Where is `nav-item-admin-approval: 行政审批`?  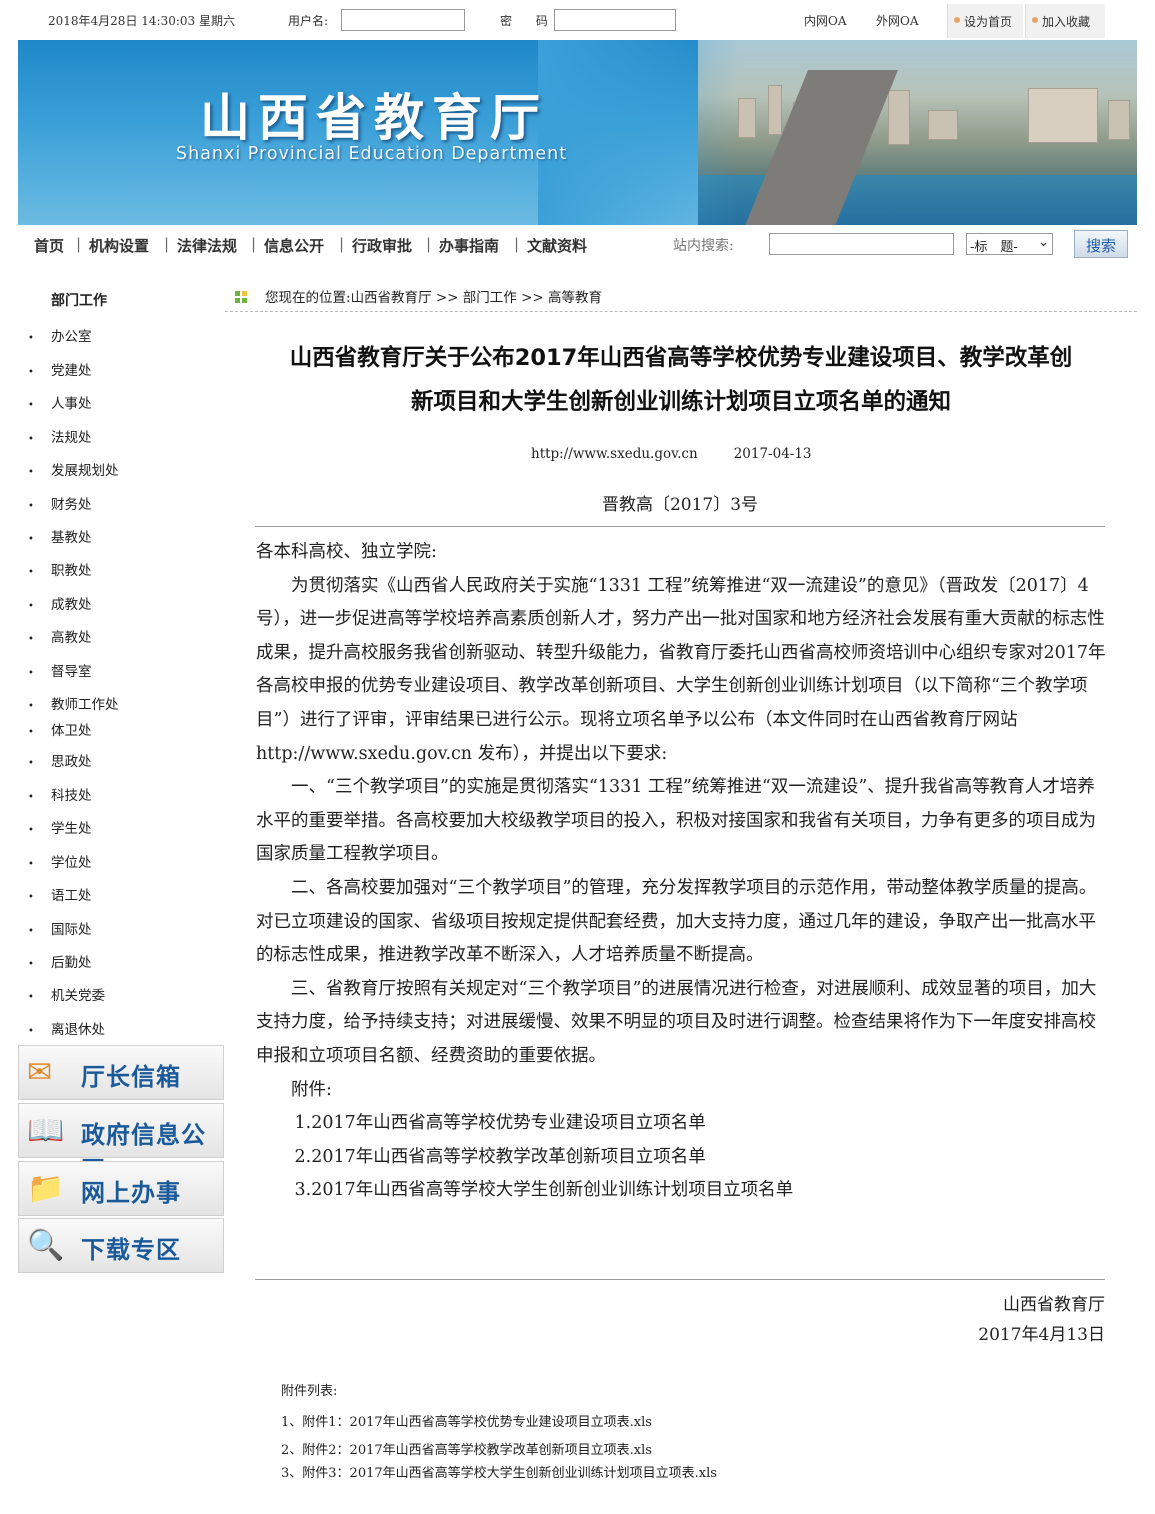 nav-item-admin-approval: 行政审批 is located at coordinates (382, 245).